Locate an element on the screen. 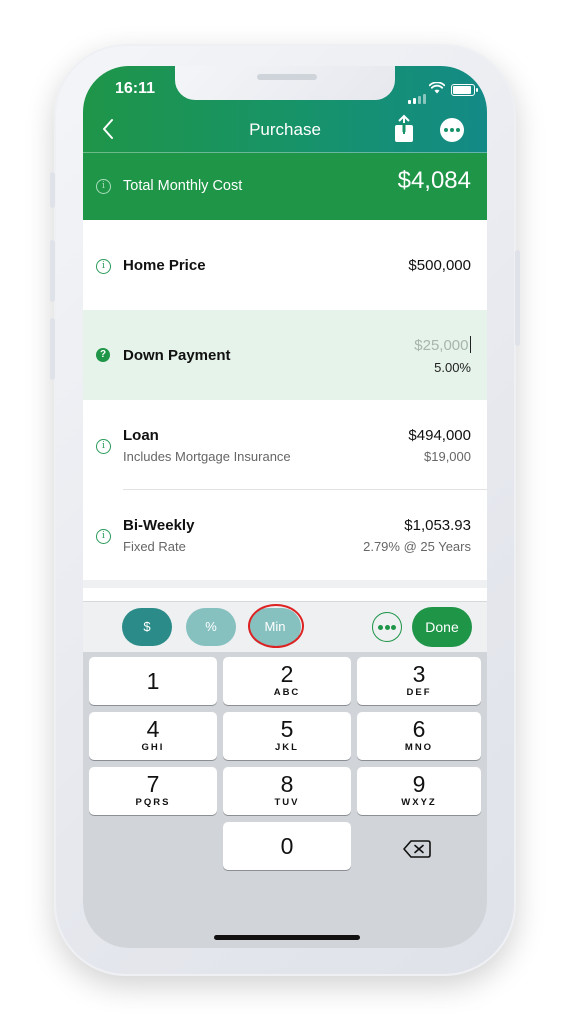  loan-value: $494,000 is located at coordinates (439, 435).